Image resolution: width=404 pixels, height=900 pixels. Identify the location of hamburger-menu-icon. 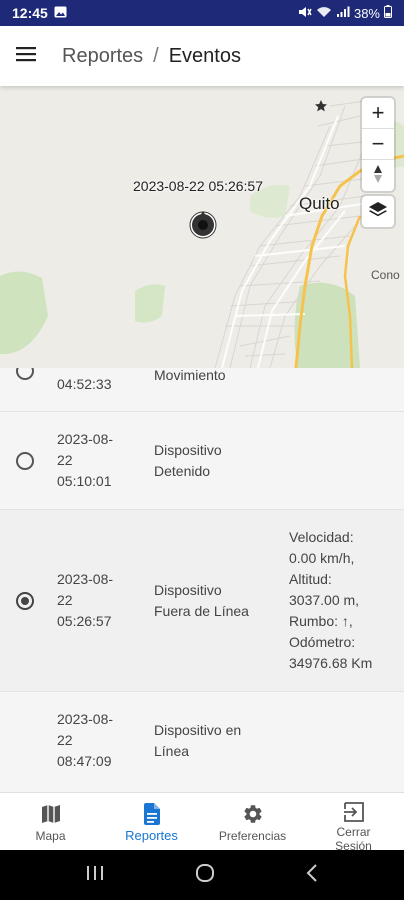
(26, 56).